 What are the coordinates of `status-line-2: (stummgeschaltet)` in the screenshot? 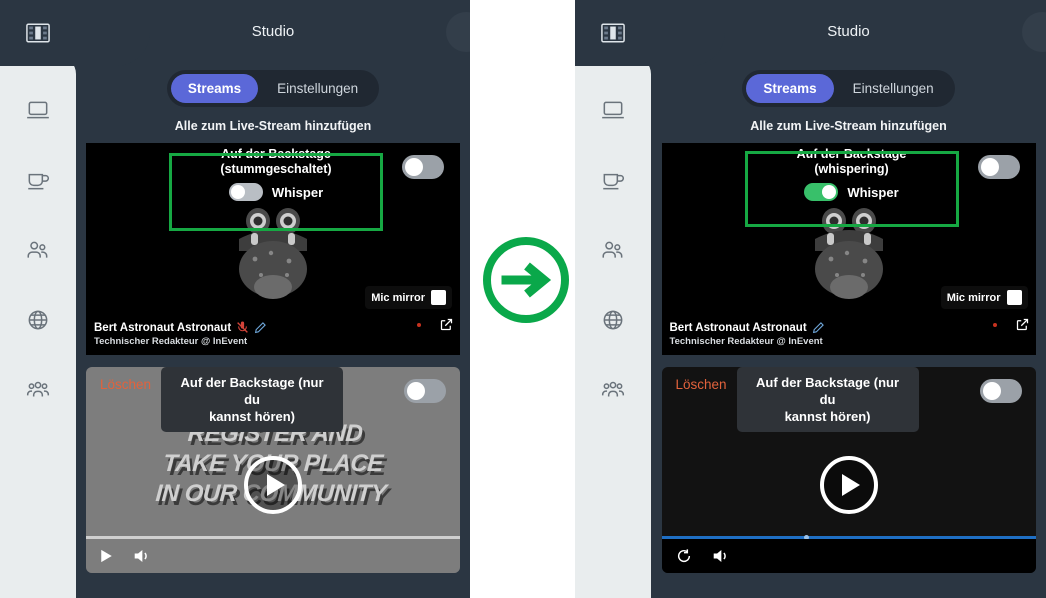 It's located at (276, 169).